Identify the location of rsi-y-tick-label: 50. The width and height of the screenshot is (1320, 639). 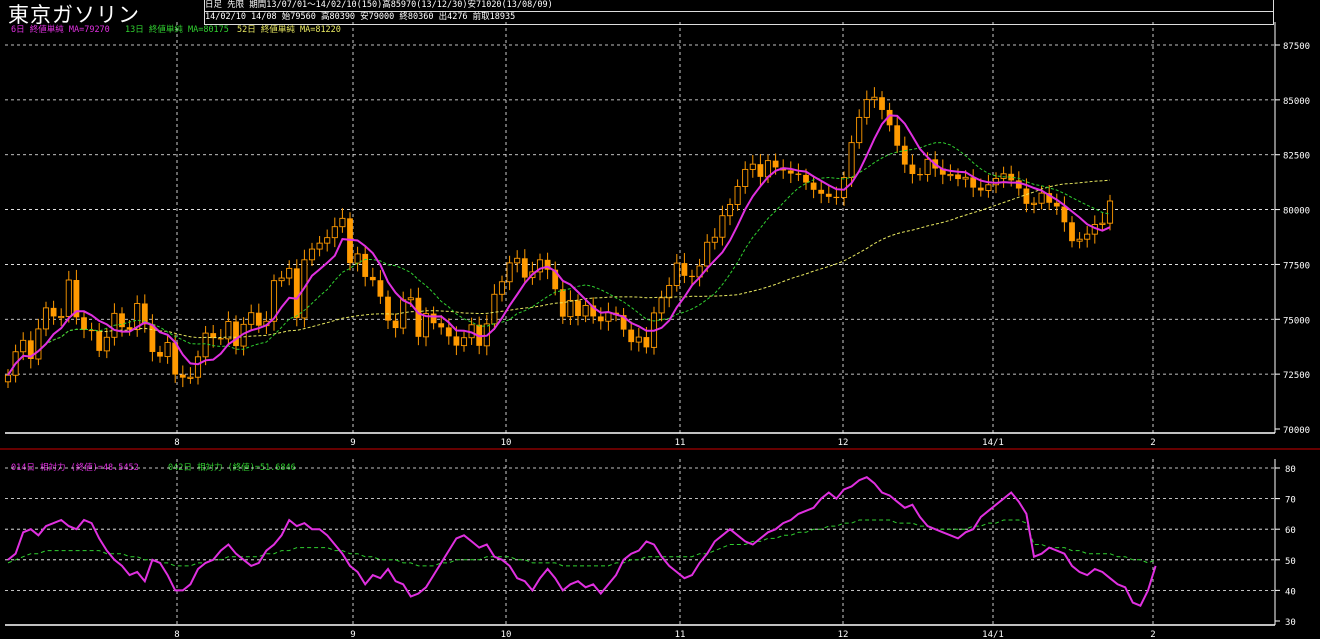
(1290, 562).